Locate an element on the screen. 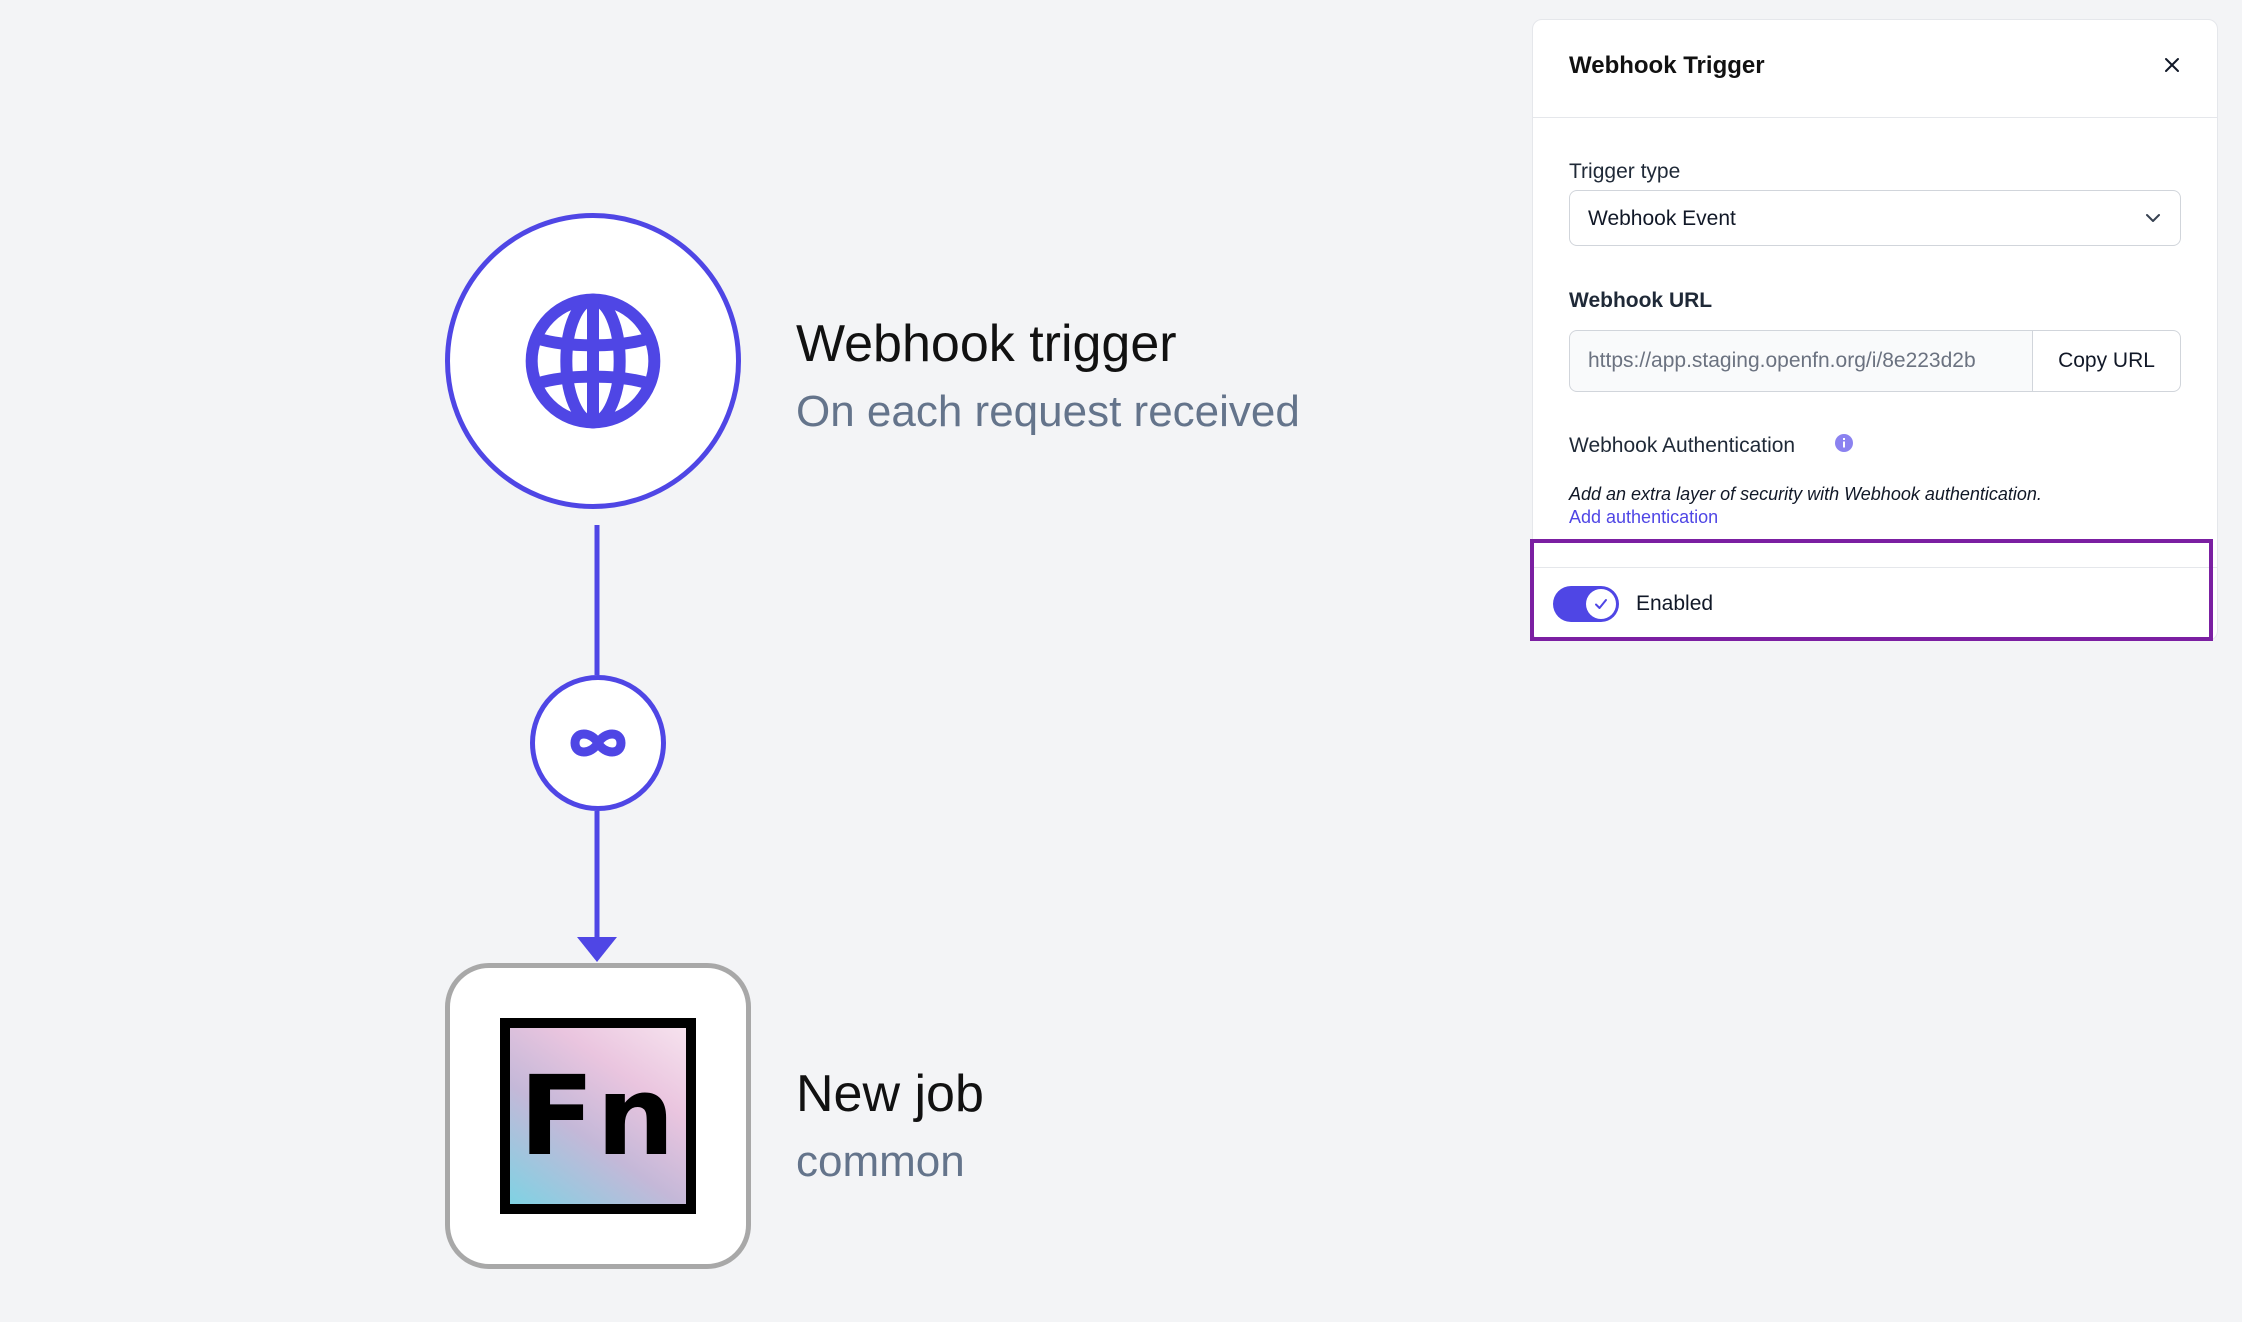  trigger-node-title: Webhook trigger is located at coordinates (986, 344).